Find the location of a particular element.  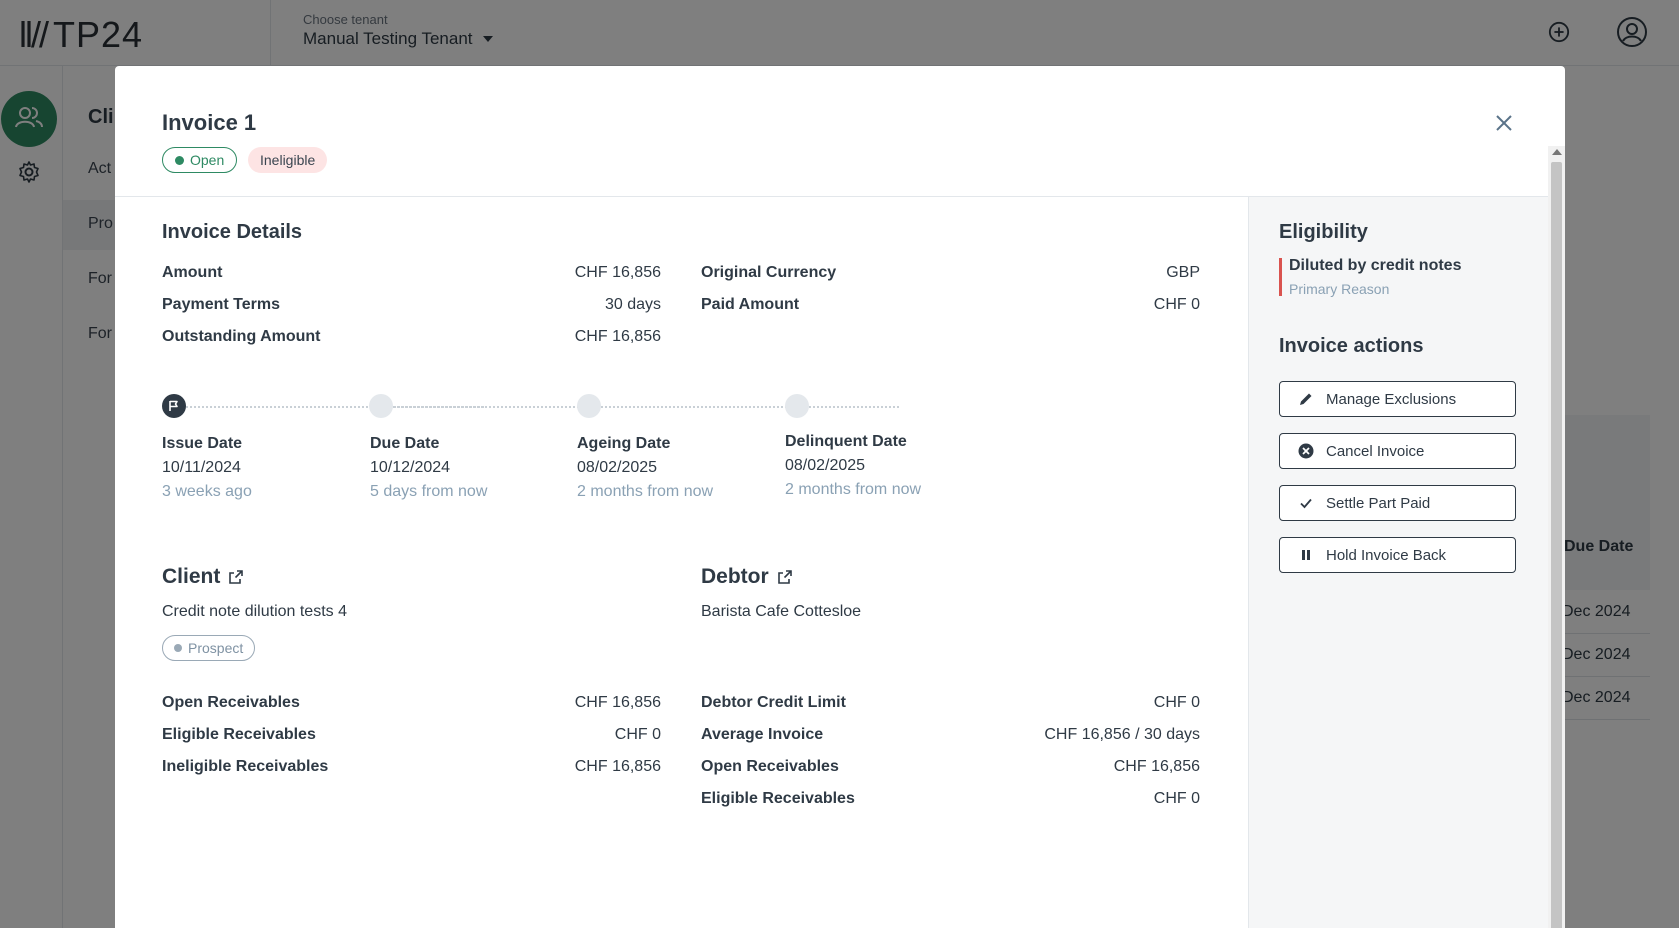

payment-terms-label: Payment Terms is located at coordinates (221, 304).